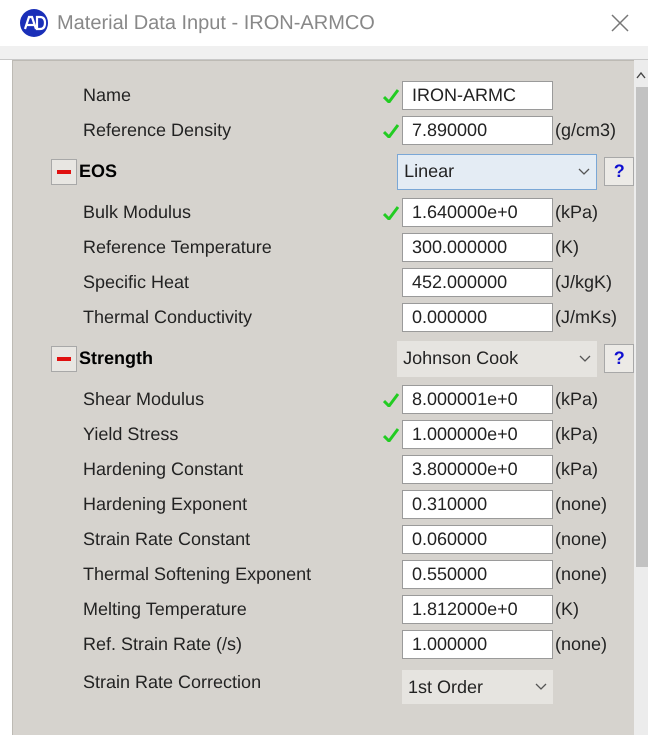  Describe the element at coordinates (136, 282) in the screenshot. I see `field-label: Specific Heat` at that location.